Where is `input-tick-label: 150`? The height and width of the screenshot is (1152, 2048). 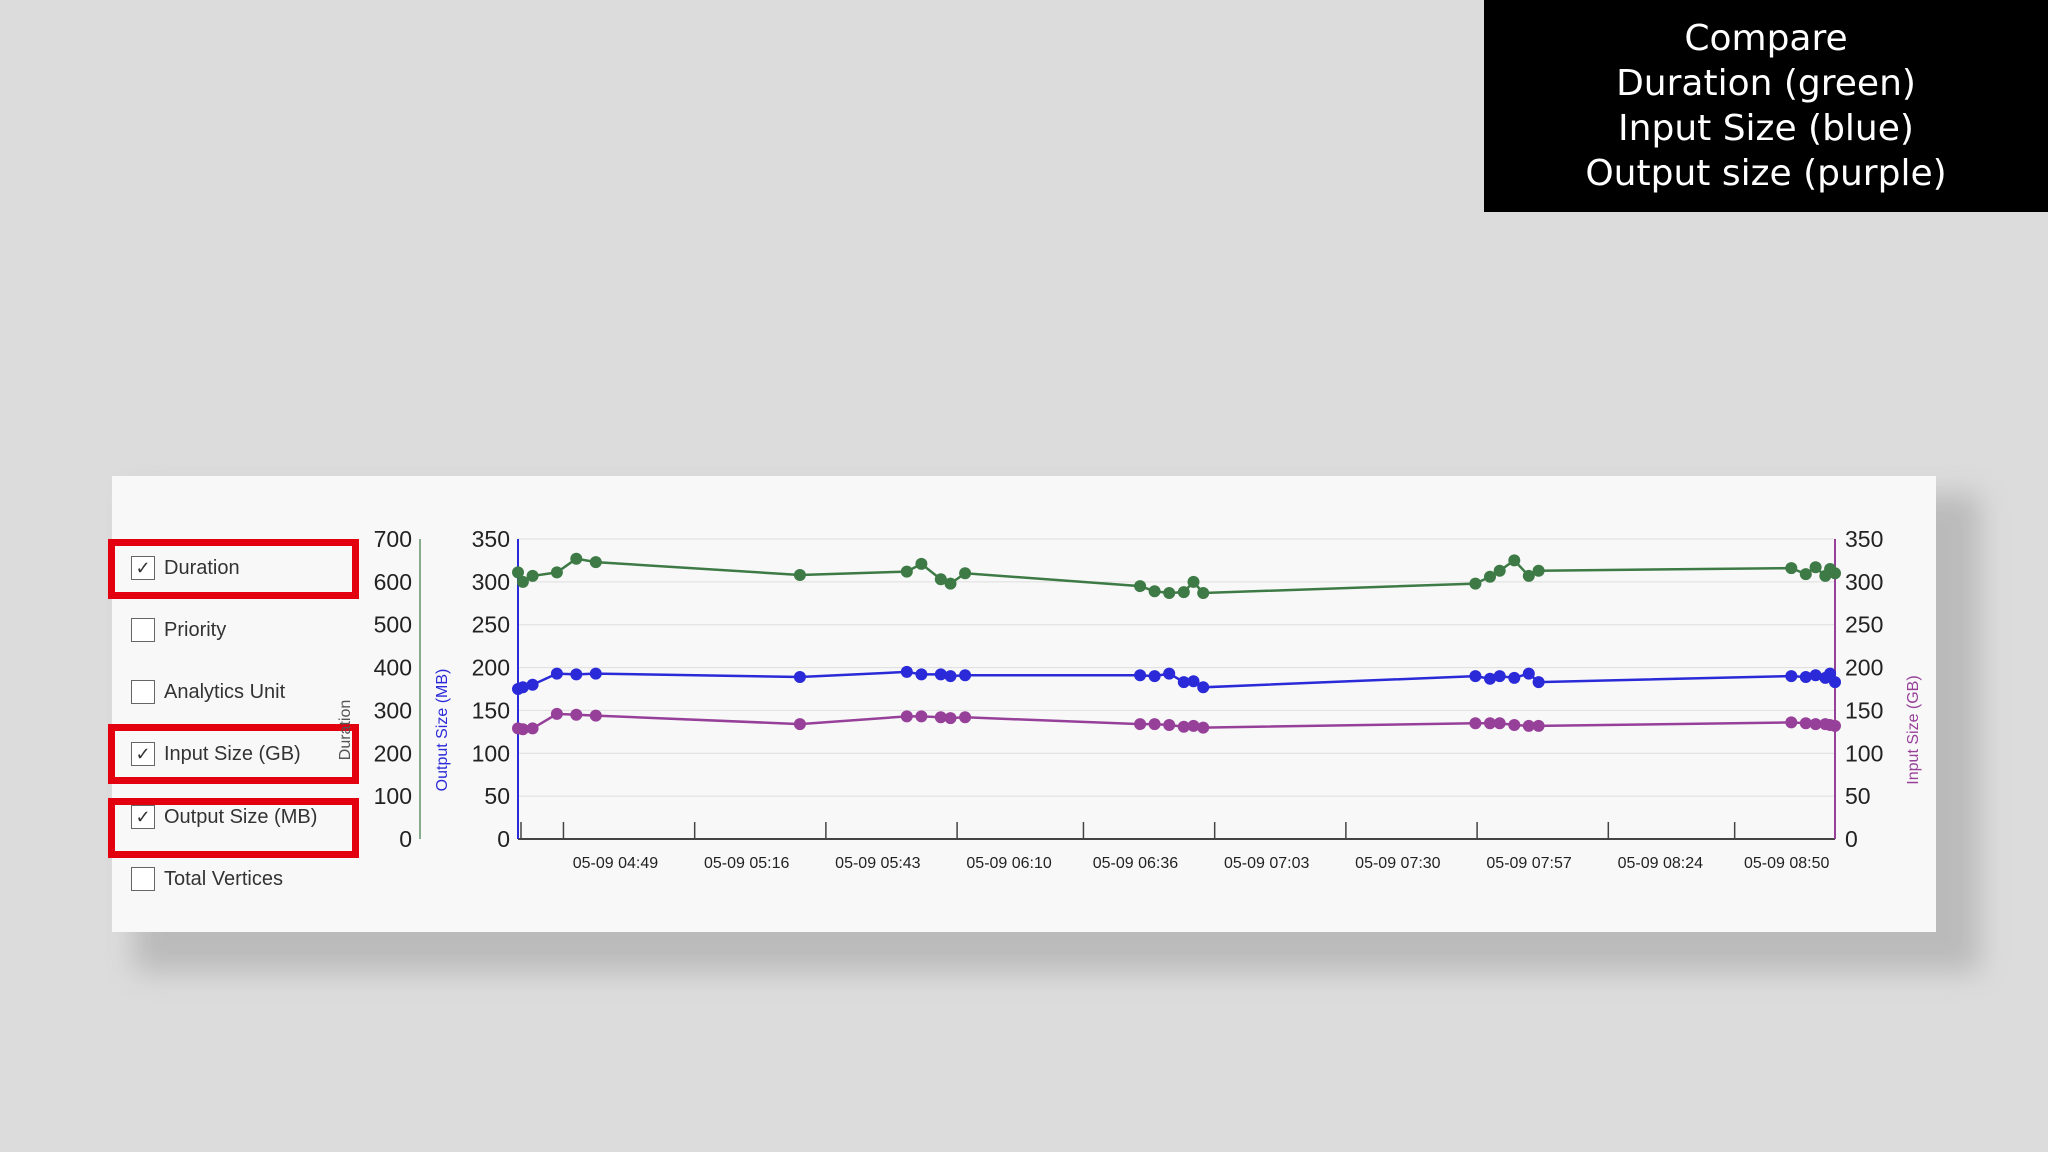
input-tick-label: 150 is located at coordinates (1864, 710).